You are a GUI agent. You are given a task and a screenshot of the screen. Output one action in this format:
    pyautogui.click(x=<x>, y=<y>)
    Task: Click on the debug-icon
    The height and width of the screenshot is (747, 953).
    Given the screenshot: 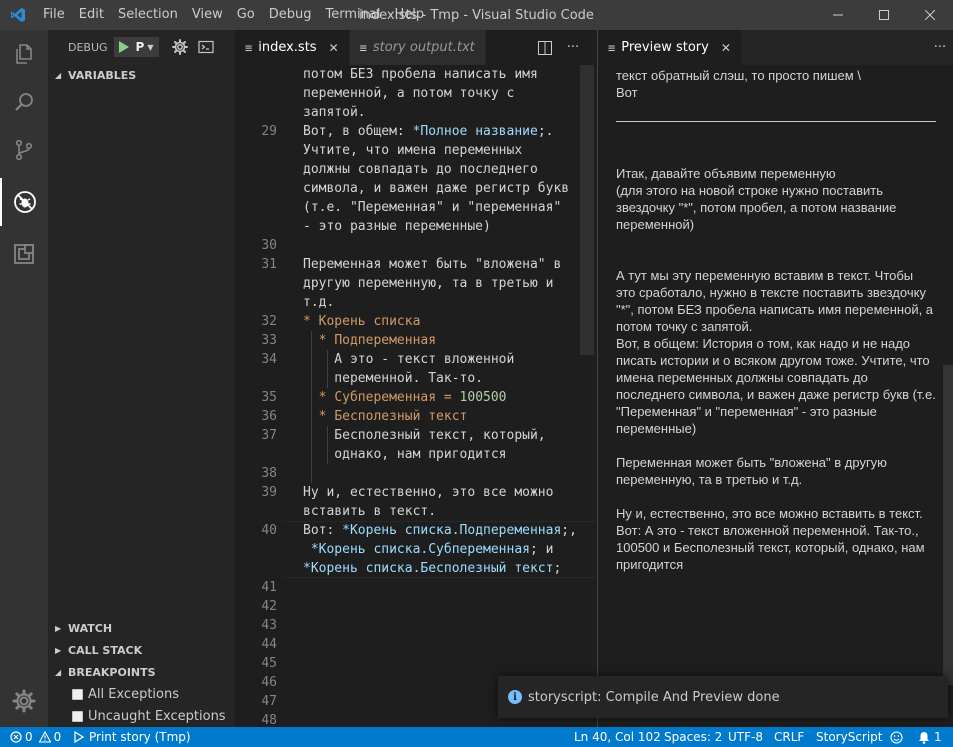 What is the action you would take?
    pyautogui.click(x=24, y=202)
    